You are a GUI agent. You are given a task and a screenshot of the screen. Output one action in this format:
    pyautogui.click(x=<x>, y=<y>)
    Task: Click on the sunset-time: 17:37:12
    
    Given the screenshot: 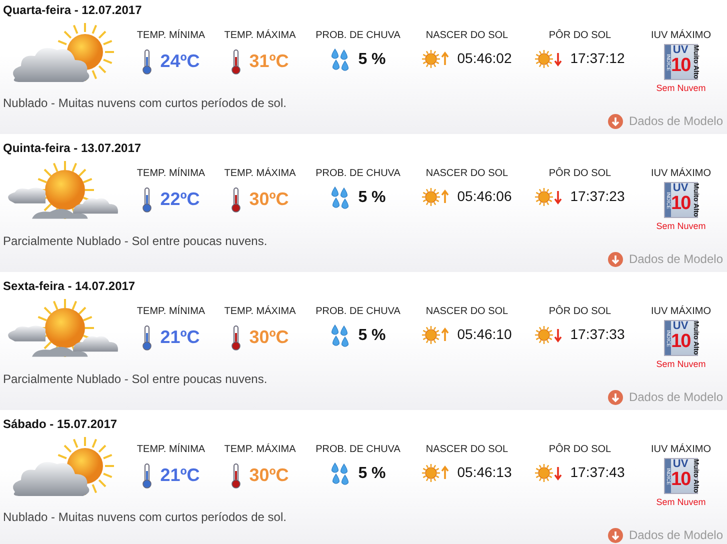 What is the action you would take?
    pyautogui.click(x=597, y=58)
    